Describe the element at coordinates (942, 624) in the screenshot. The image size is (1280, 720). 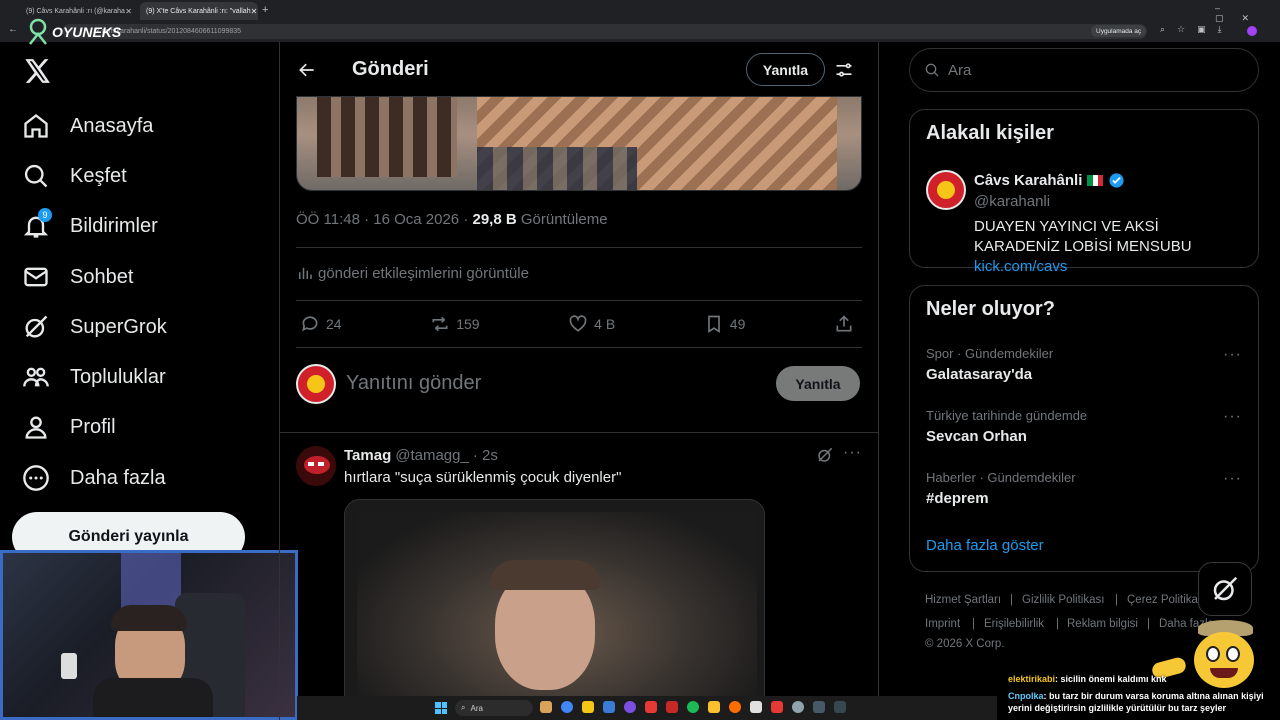
I see `footer-link: Imprint` at that location.